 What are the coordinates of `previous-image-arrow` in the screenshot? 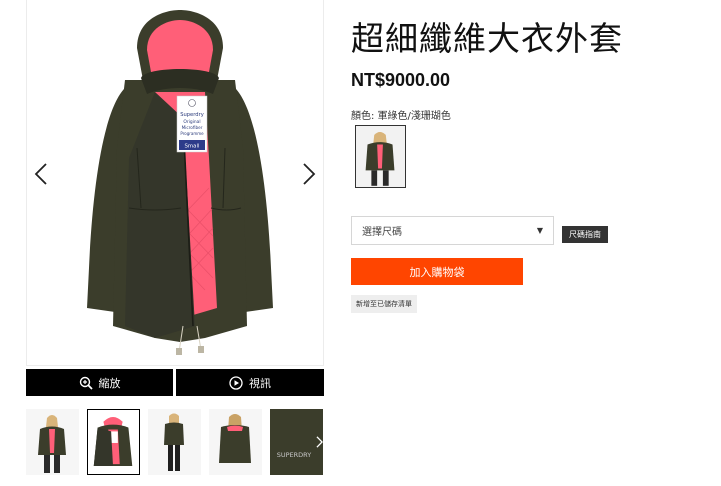 It's located at (41, 174).